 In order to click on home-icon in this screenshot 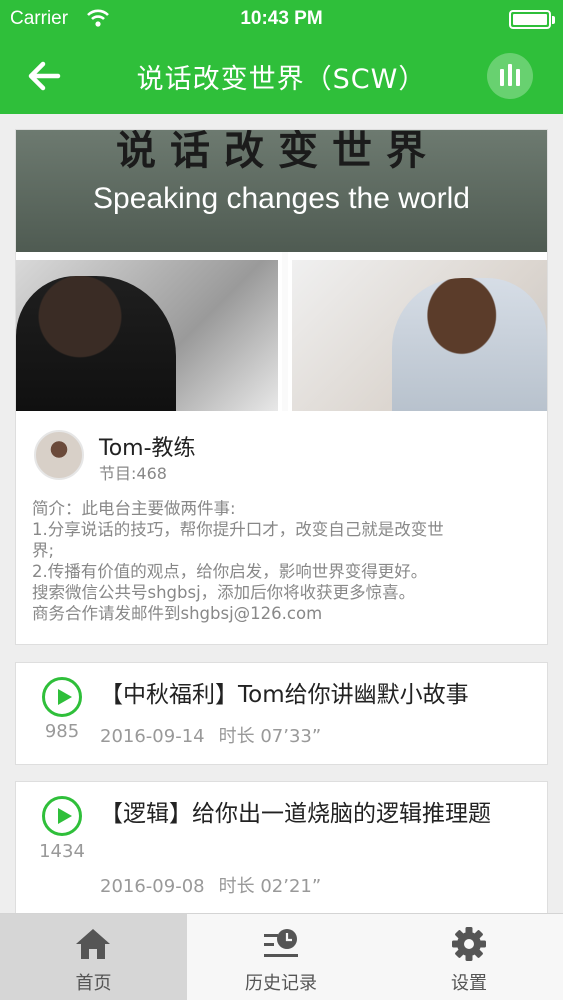, I will do `click(93, 944)`.